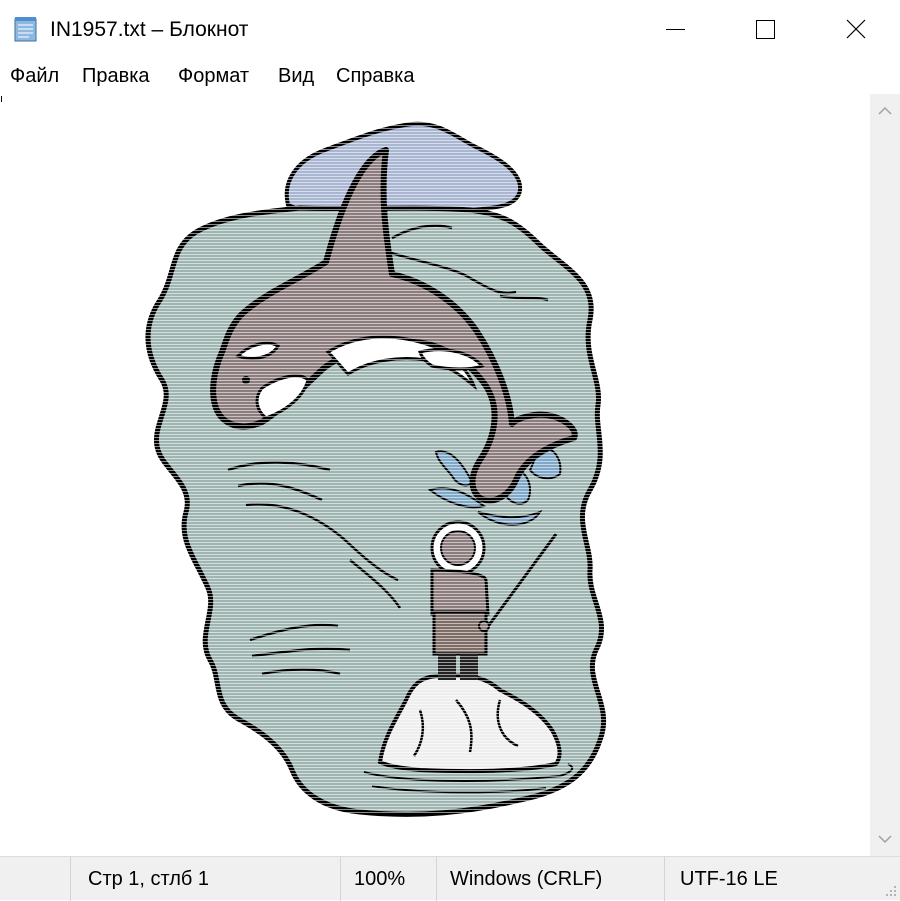 This screenshot has height=901, width=900. I want to click on scroll-down-button, so click(885, 839).